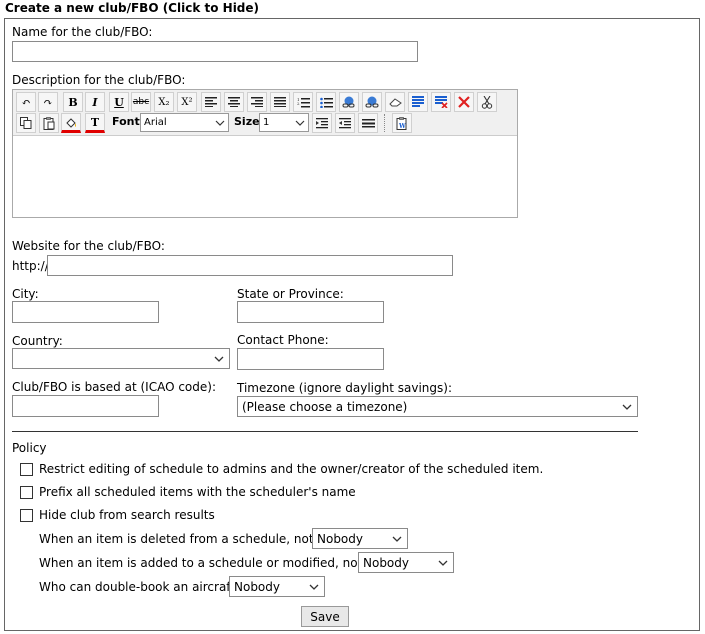  I want to click on notify-add-select: Nobody, so click(406, 562).